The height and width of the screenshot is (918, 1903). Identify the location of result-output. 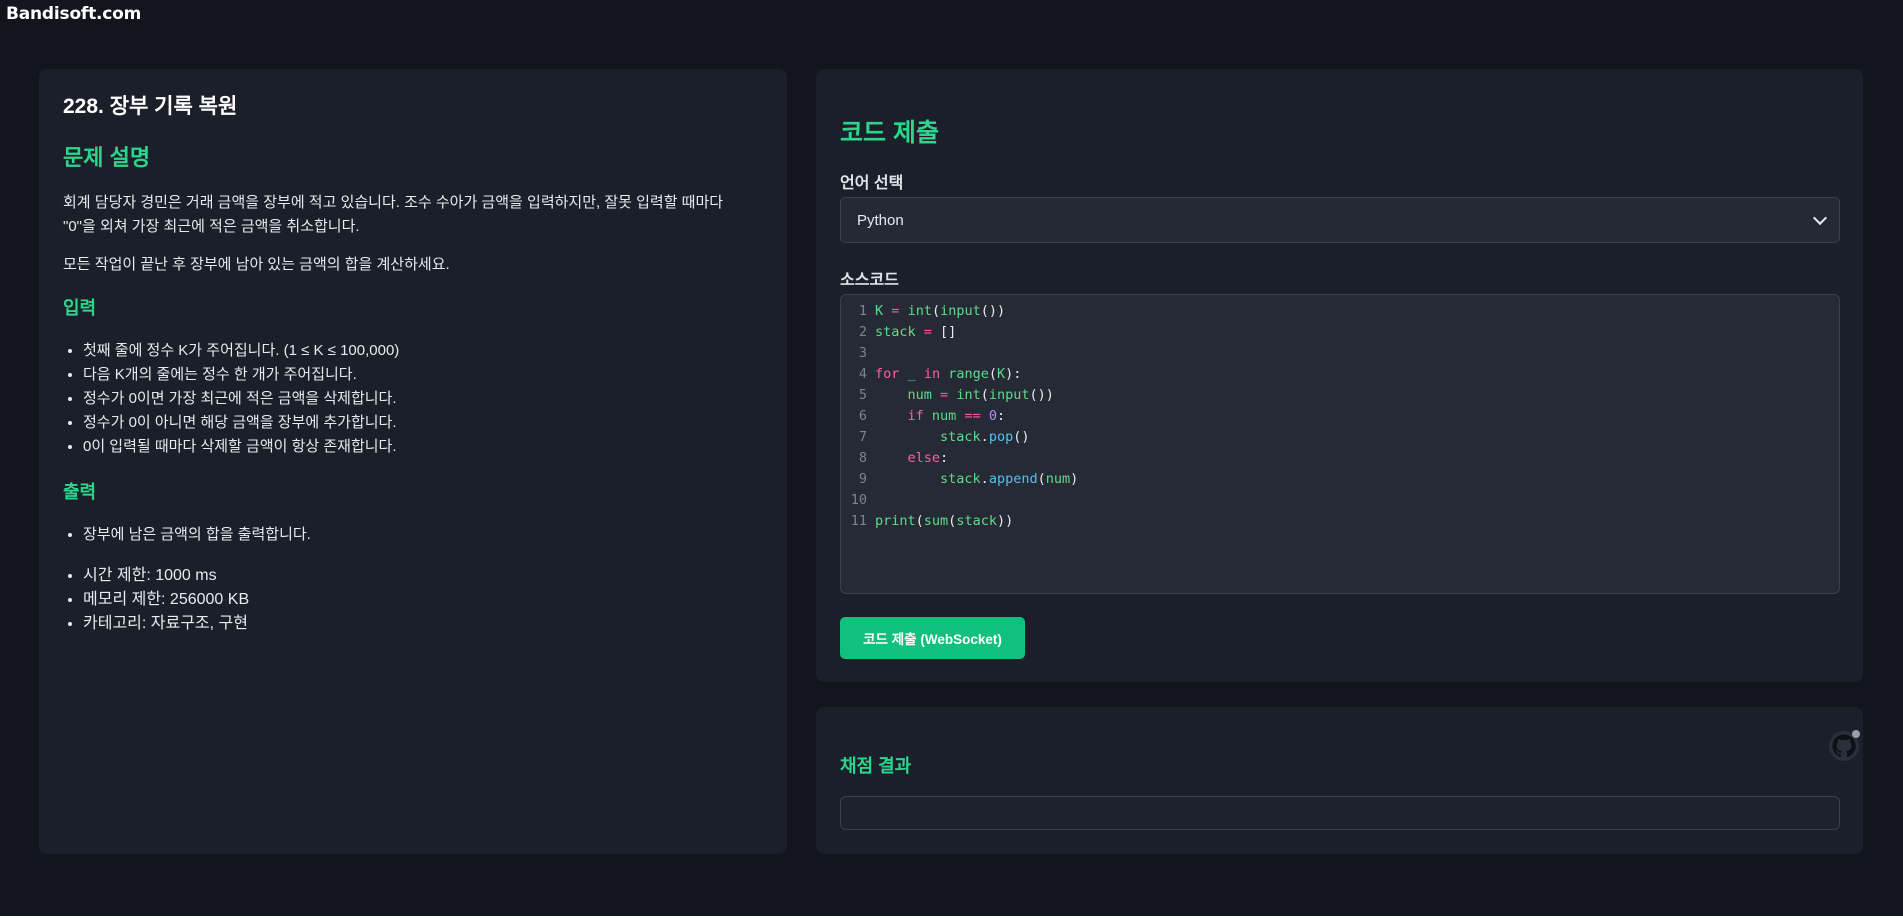
(1340, 813).